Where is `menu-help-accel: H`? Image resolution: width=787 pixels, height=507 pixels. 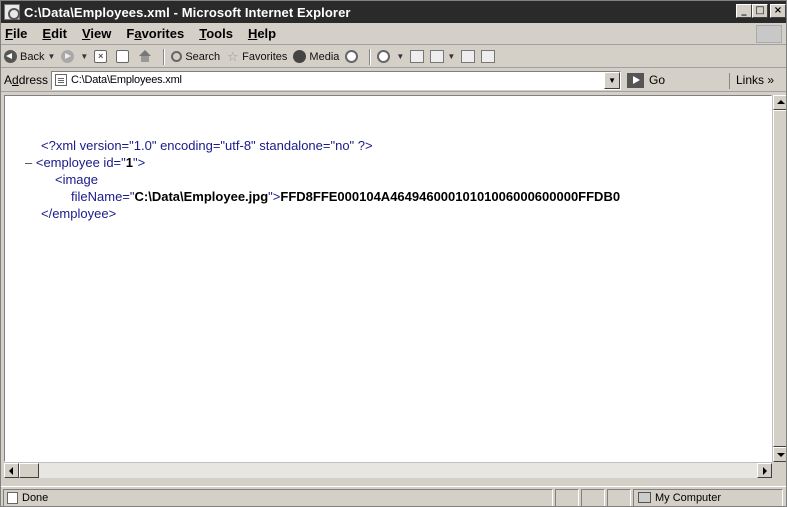 menu-help-accel: H is located at coordinates (252, 33).